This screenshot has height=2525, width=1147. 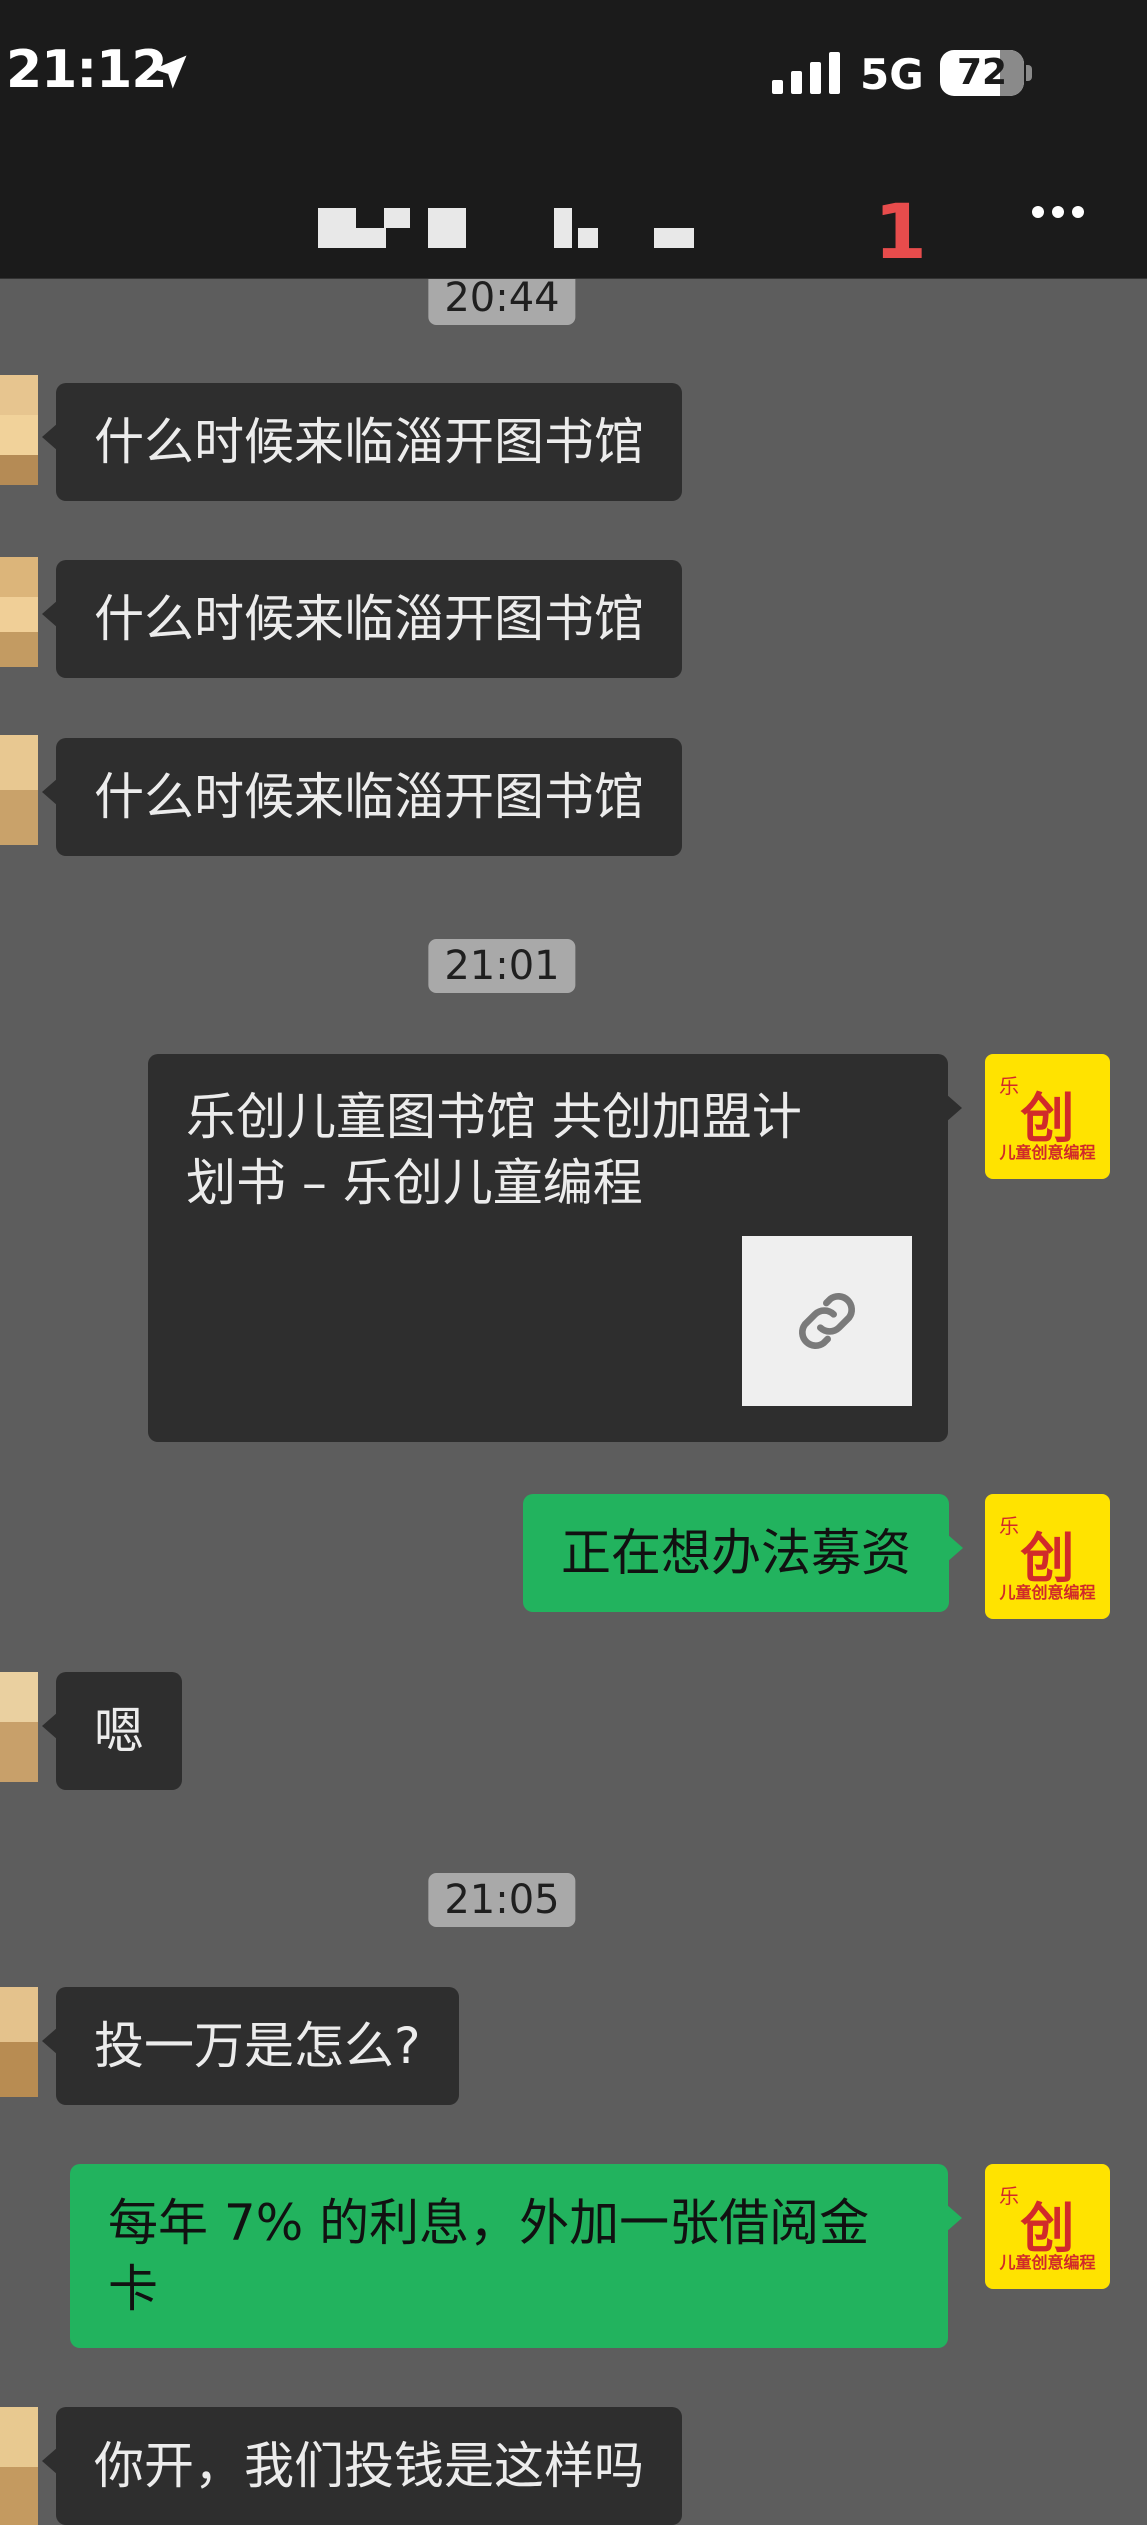 I want to click on chat-nav-bar: 1, so click(x=573, y=214).